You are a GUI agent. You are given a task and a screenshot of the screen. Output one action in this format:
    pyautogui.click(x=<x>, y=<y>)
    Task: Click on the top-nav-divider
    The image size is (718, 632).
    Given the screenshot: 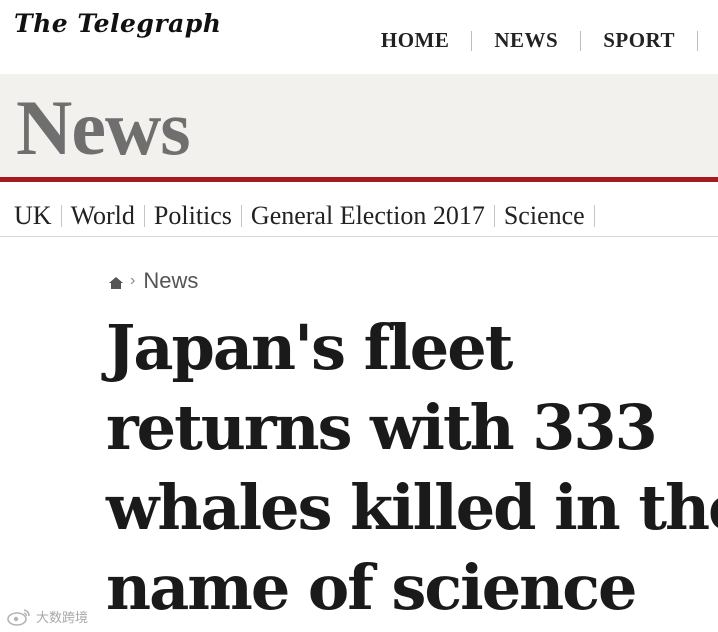 What is the action you would take?
    pyautogui.click(x=697, y=40)
    